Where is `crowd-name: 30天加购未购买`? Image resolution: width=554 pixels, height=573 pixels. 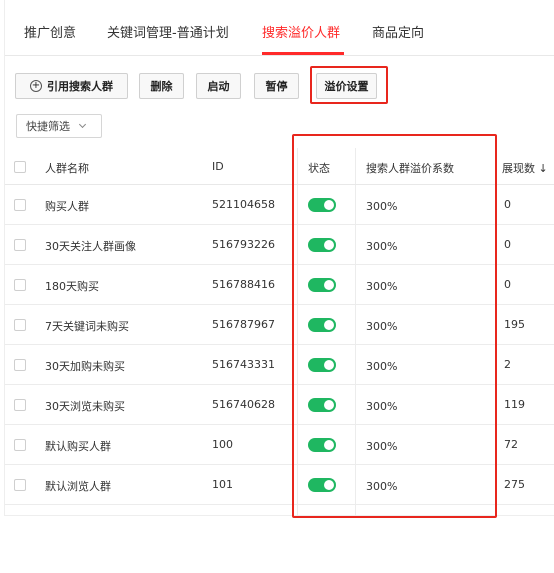
crowd-name: 30天加购未购买 is located at coordinates (85, 366).